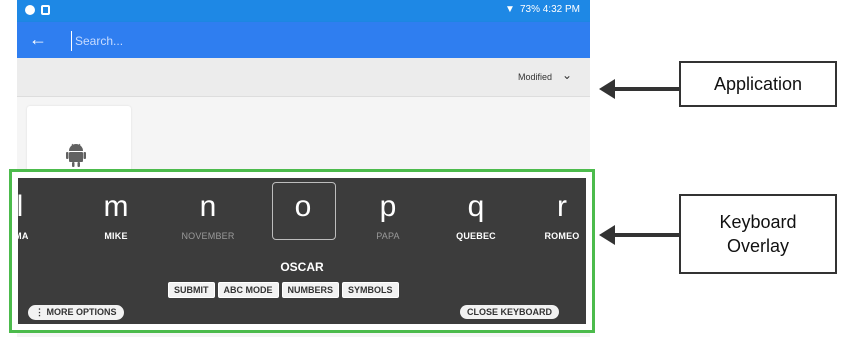 The height and width of the screenshot is (337, 842). I want to click on sort-dropdown-label: Modified, so click(535, 77).